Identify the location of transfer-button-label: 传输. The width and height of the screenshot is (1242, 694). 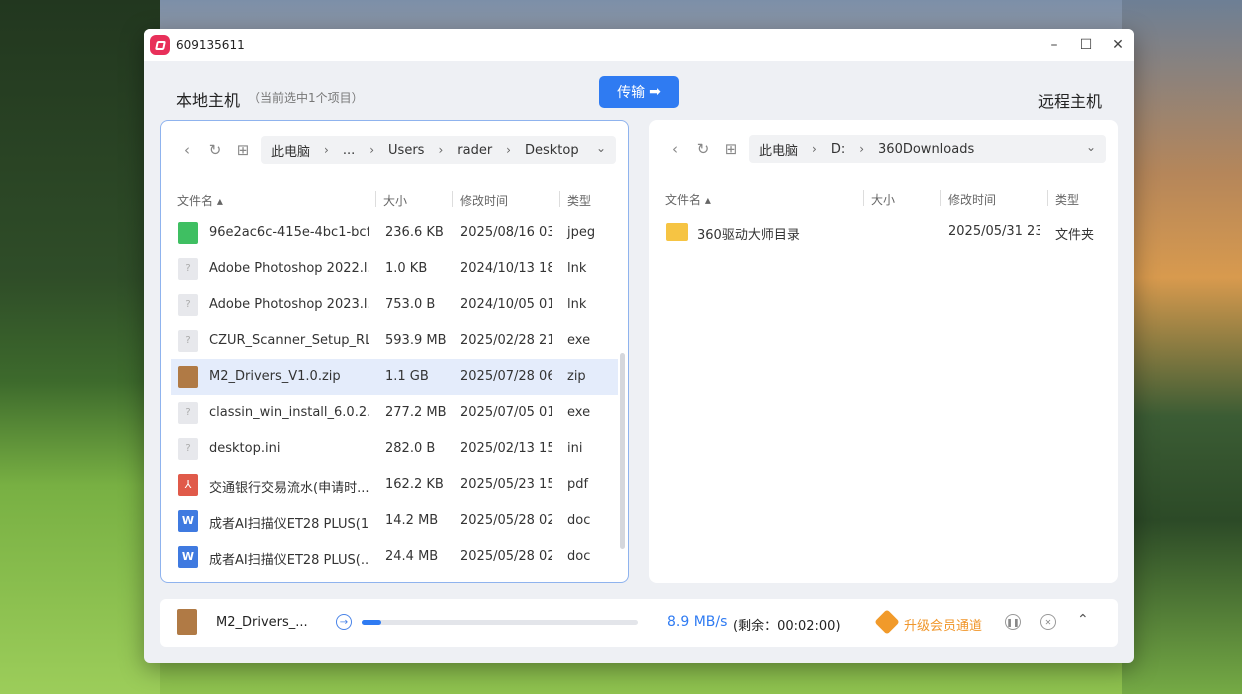
(631, 93).